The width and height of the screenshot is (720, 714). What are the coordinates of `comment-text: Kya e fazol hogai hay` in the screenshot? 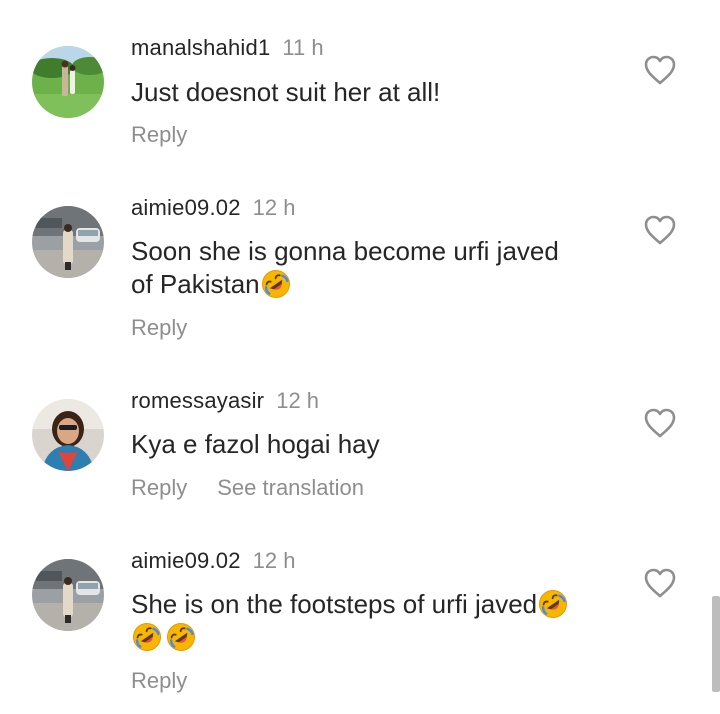 It's located at (255, 444).